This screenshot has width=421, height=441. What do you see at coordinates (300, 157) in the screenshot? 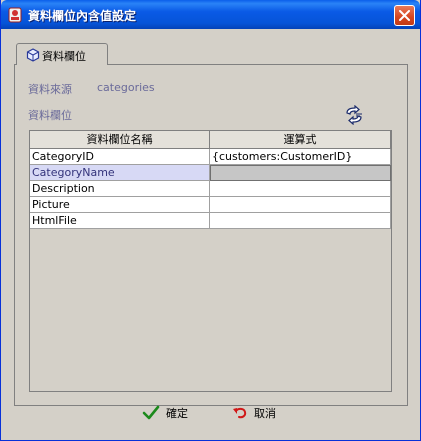
I see `expression-cell: {customers:CustomerID}` at bounding box center [300, 157].